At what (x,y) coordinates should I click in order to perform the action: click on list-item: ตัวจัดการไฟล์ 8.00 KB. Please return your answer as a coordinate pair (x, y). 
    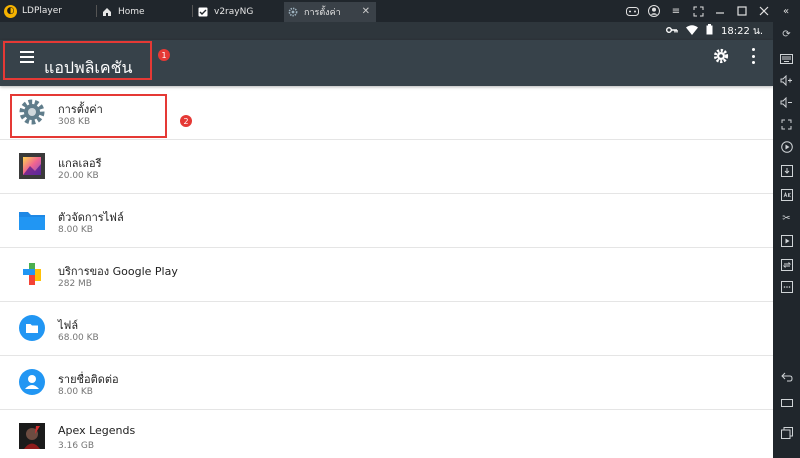
    Looking at the image, I should click on (386, 221).